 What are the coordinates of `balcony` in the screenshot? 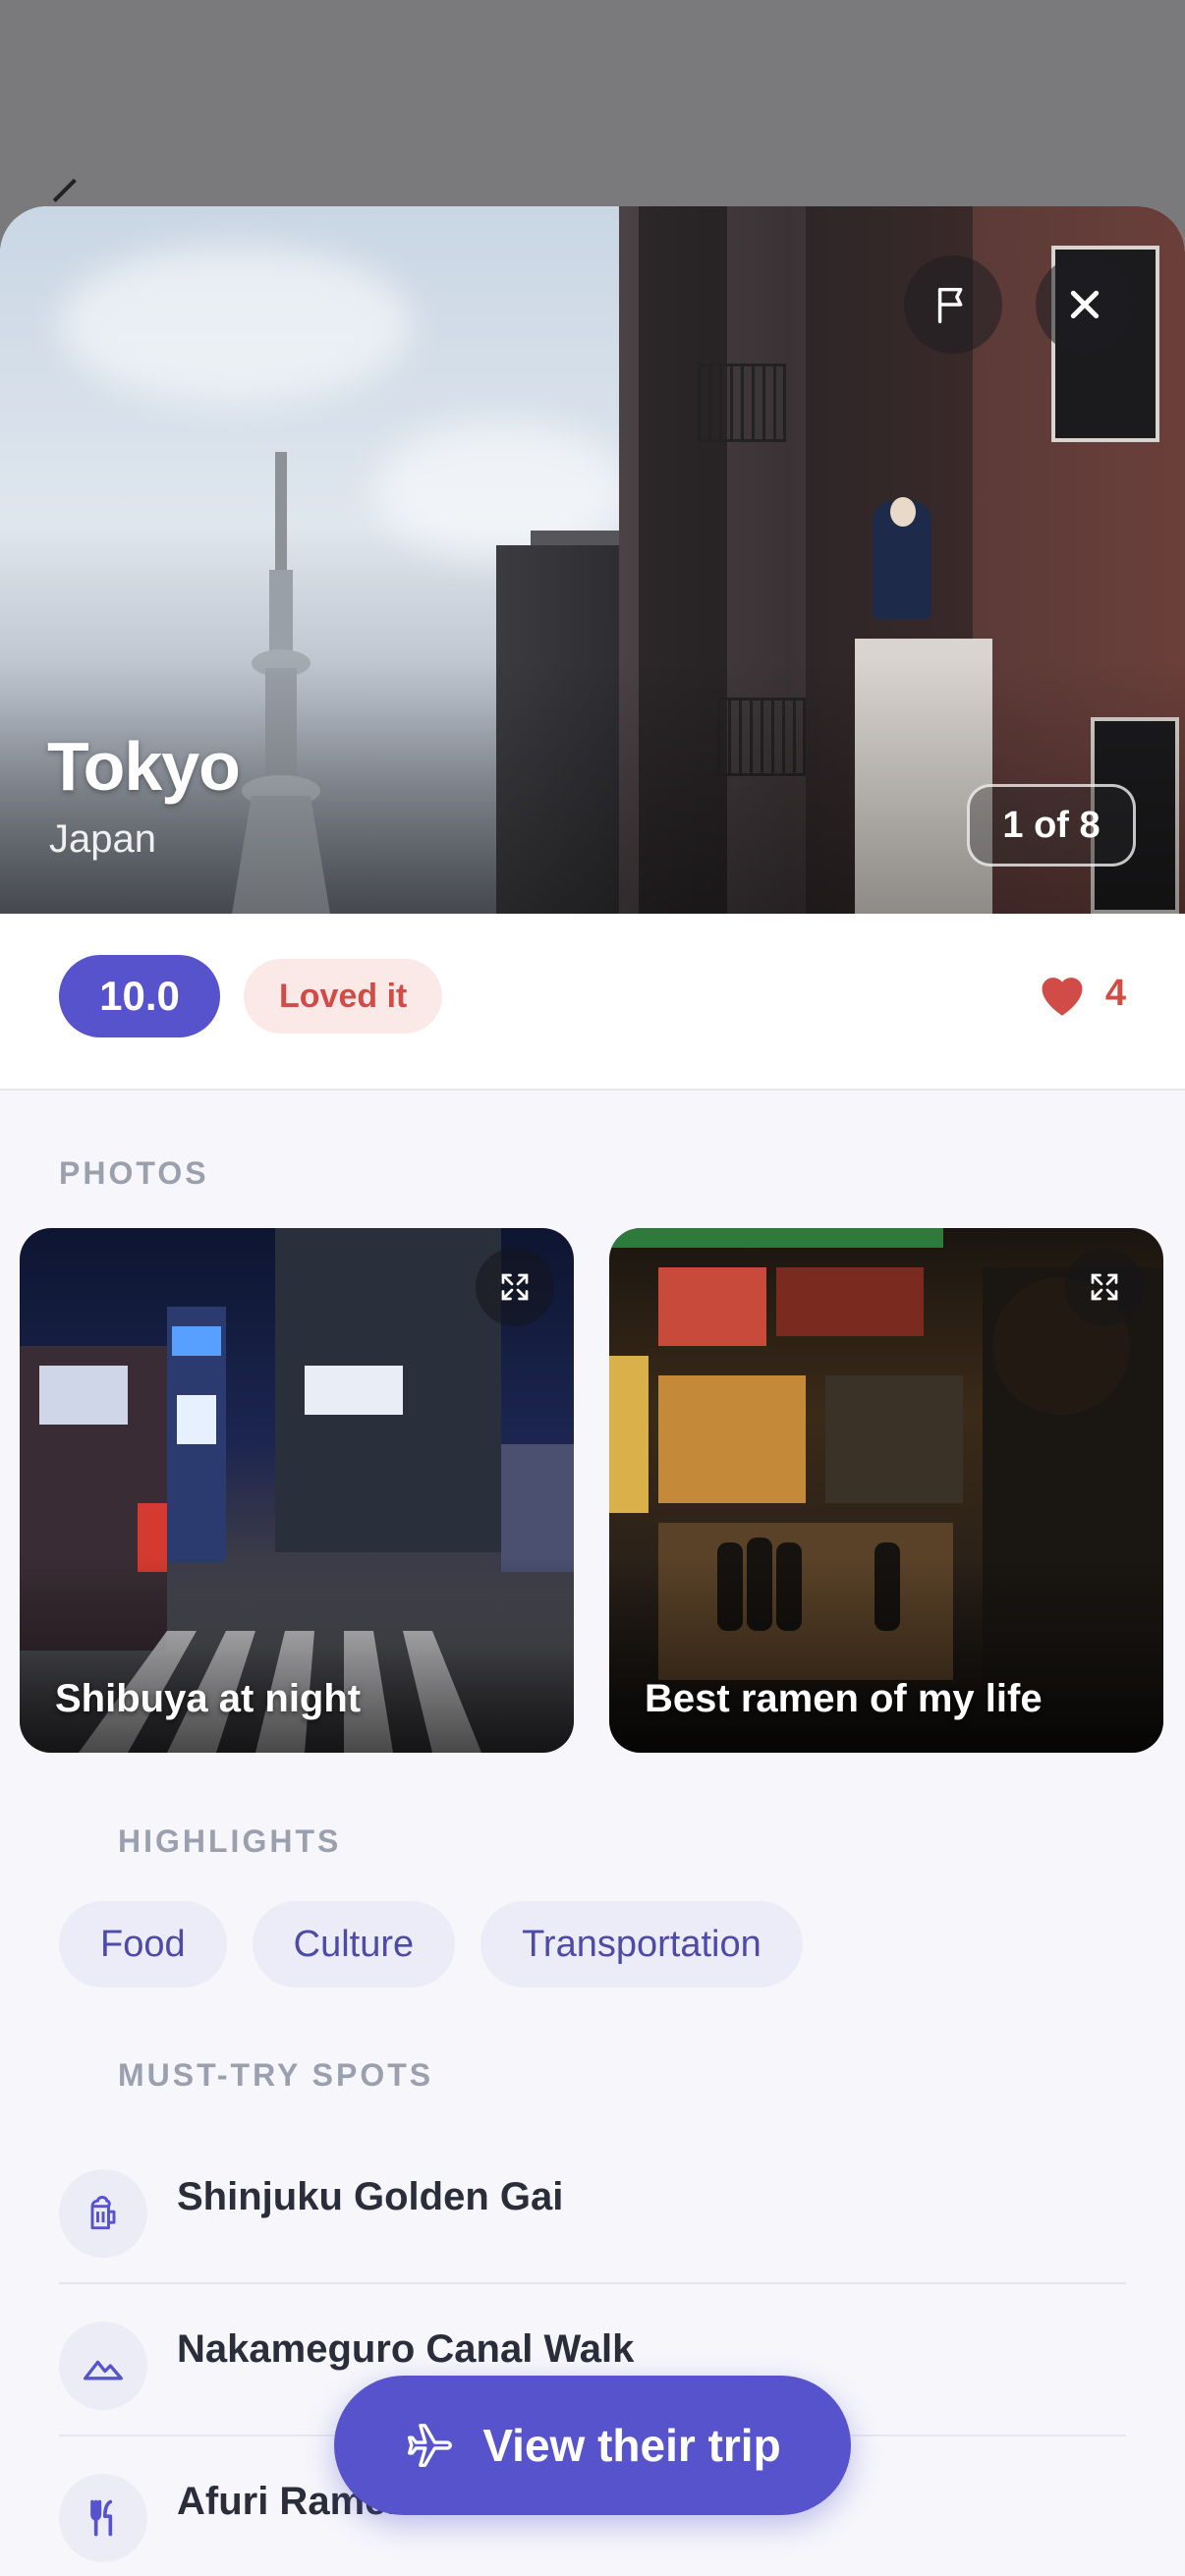 It's located at (742, 403).